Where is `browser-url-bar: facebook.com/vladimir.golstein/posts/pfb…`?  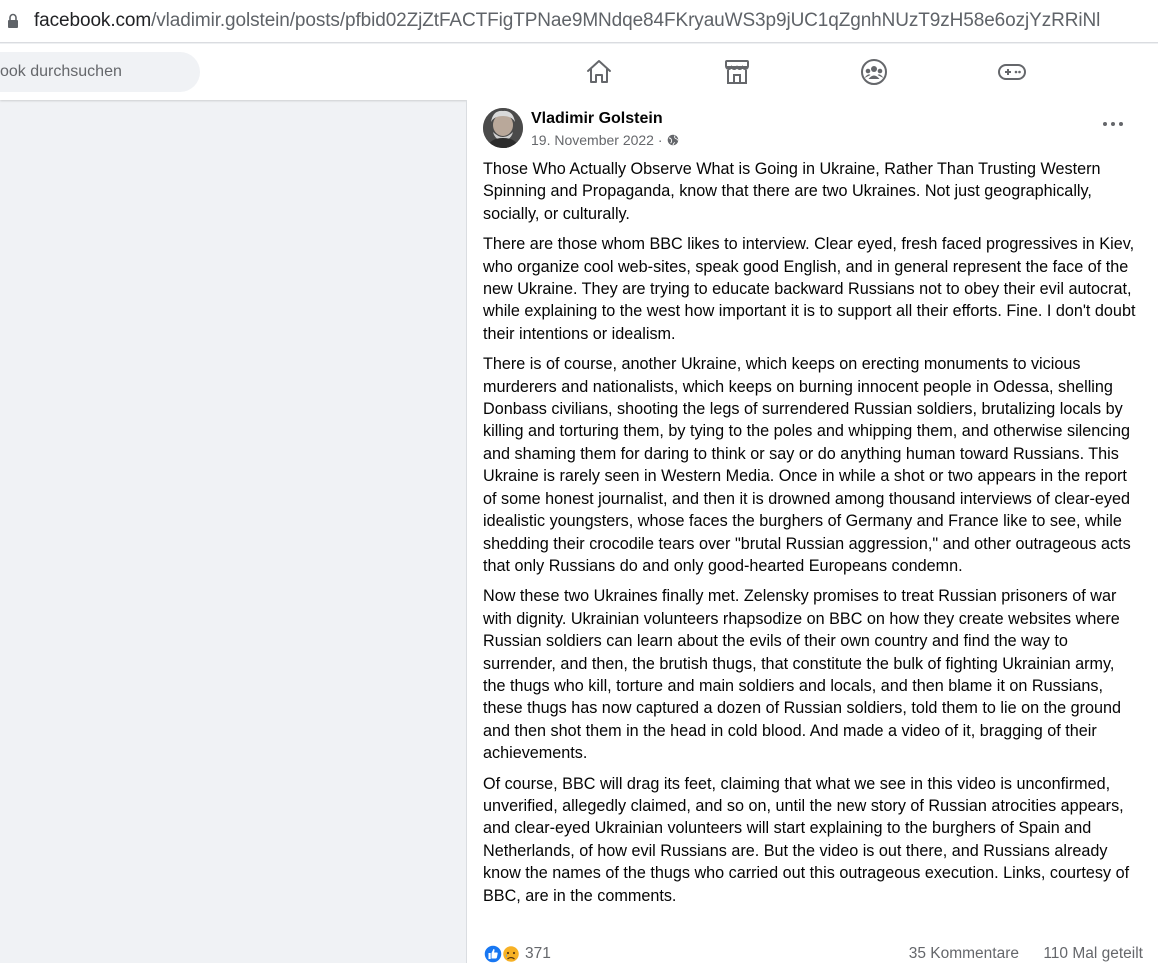
browser-url-bar: facebook.com/vladimir.golstein/posts/pfb… is located at coordinates (579, 21).